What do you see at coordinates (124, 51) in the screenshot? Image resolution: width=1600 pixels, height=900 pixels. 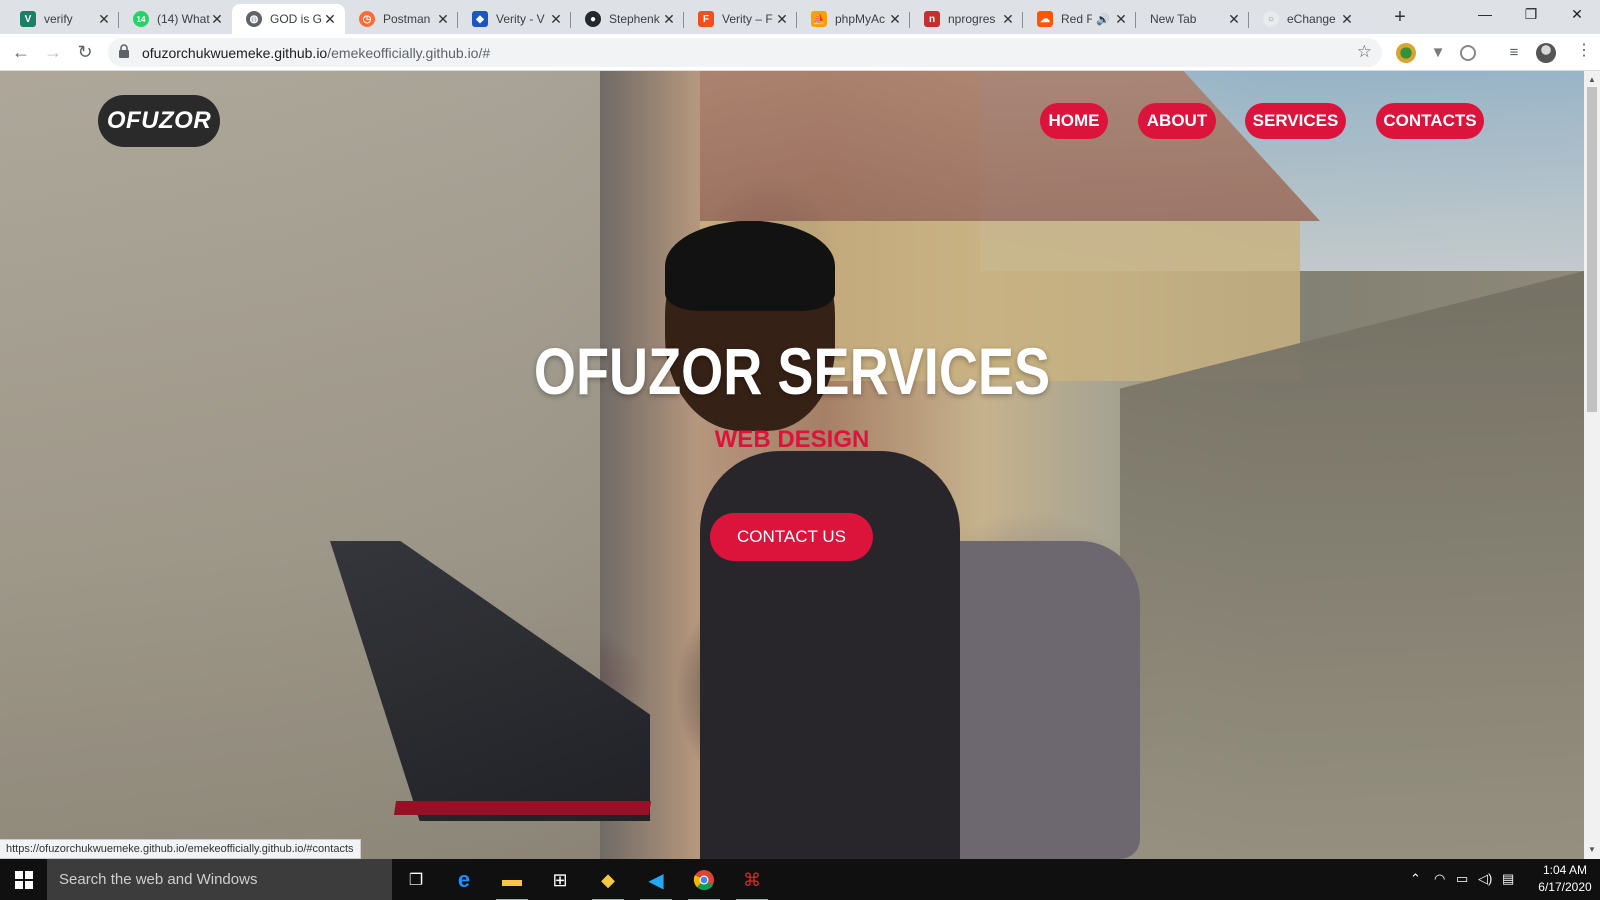 I see `lock-icon` at bounding box center [124, 51].